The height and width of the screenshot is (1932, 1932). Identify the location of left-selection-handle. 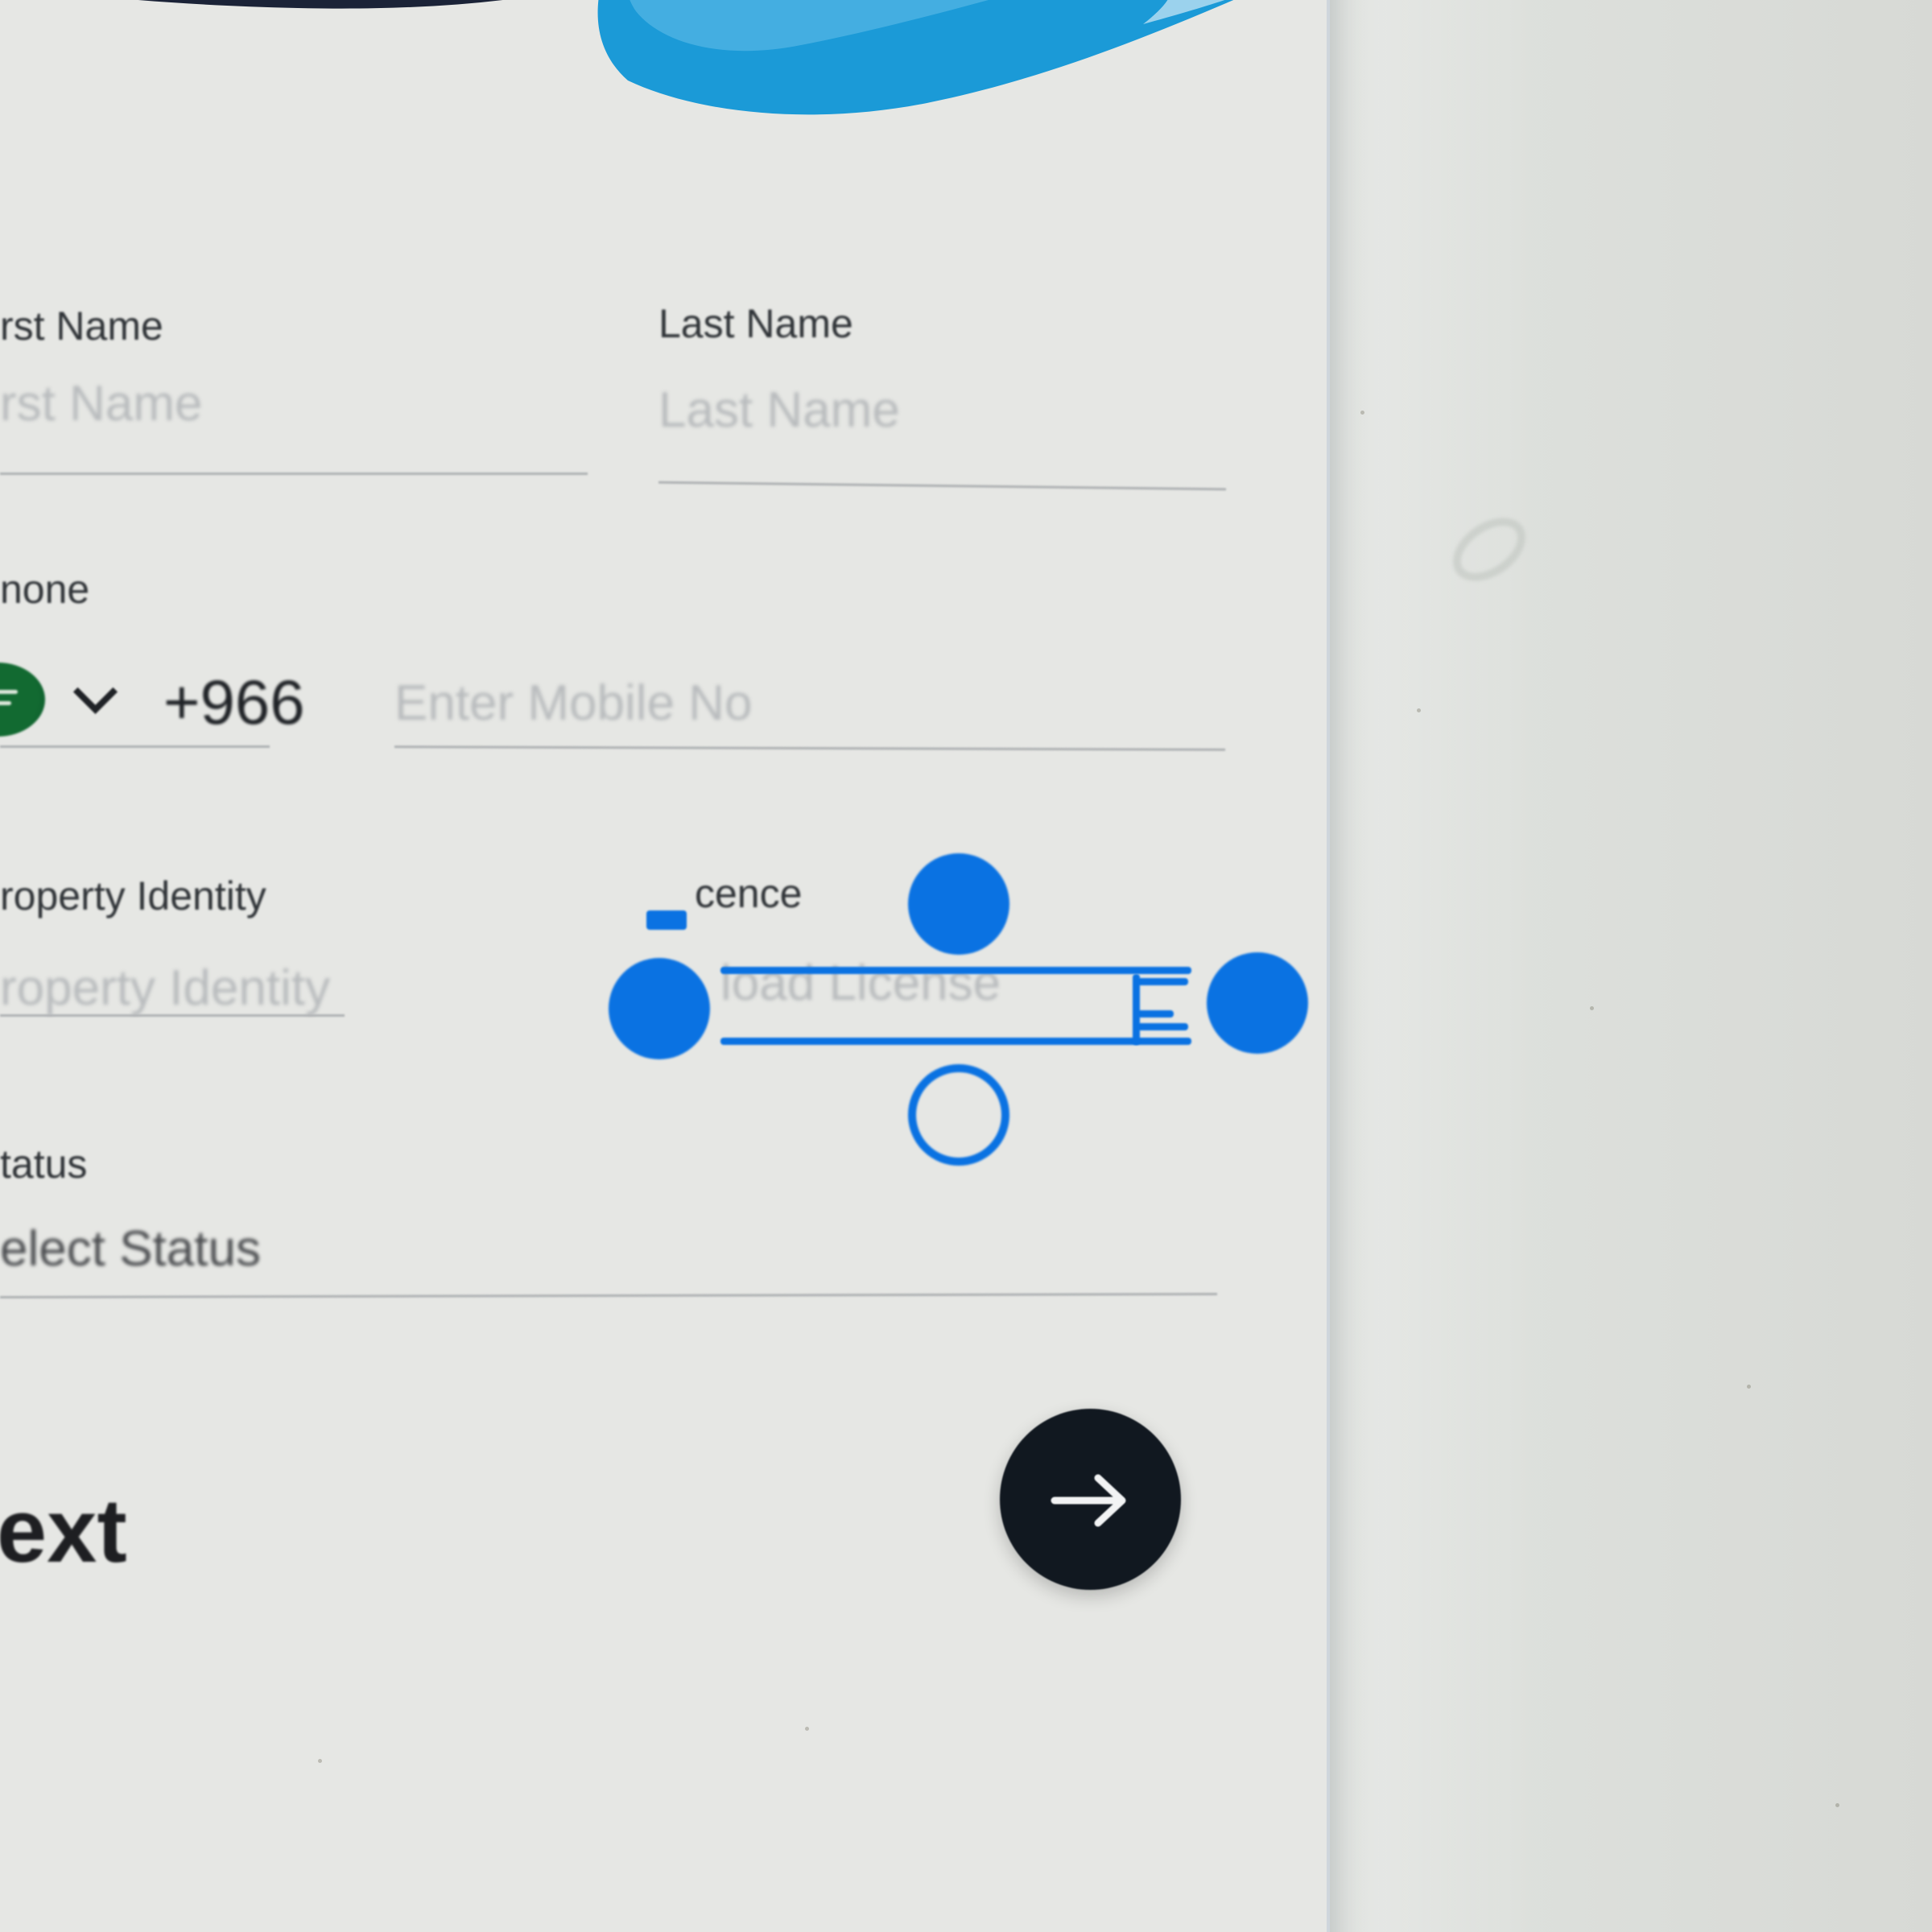
(659, 1008).